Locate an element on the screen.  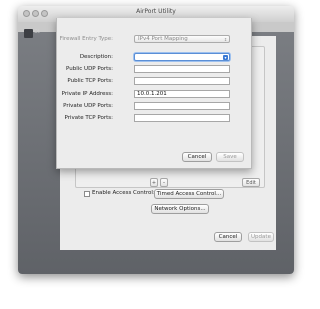
public-tcp-ports-field is located at coordinates (182, 81).